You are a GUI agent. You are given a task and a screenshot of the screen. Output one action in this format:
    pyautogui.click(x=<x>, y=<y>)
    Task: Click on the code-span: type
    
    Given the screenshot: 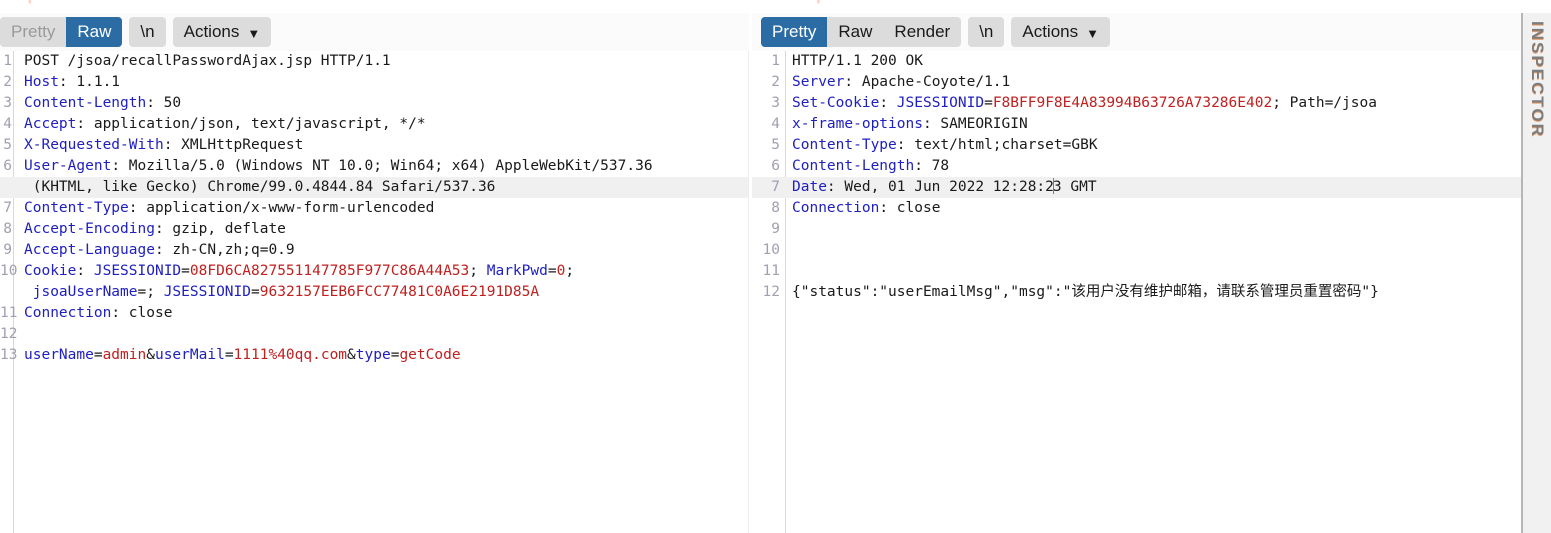 What is the action you would take?
    pyautogui.click(x=373, y=355)
    